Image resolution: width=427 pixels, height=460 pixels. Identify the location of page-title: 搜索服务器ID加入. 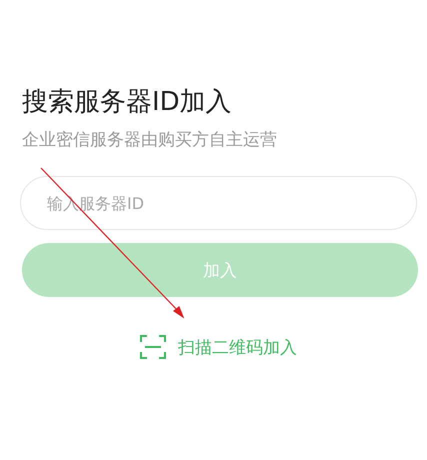
(127, 102).